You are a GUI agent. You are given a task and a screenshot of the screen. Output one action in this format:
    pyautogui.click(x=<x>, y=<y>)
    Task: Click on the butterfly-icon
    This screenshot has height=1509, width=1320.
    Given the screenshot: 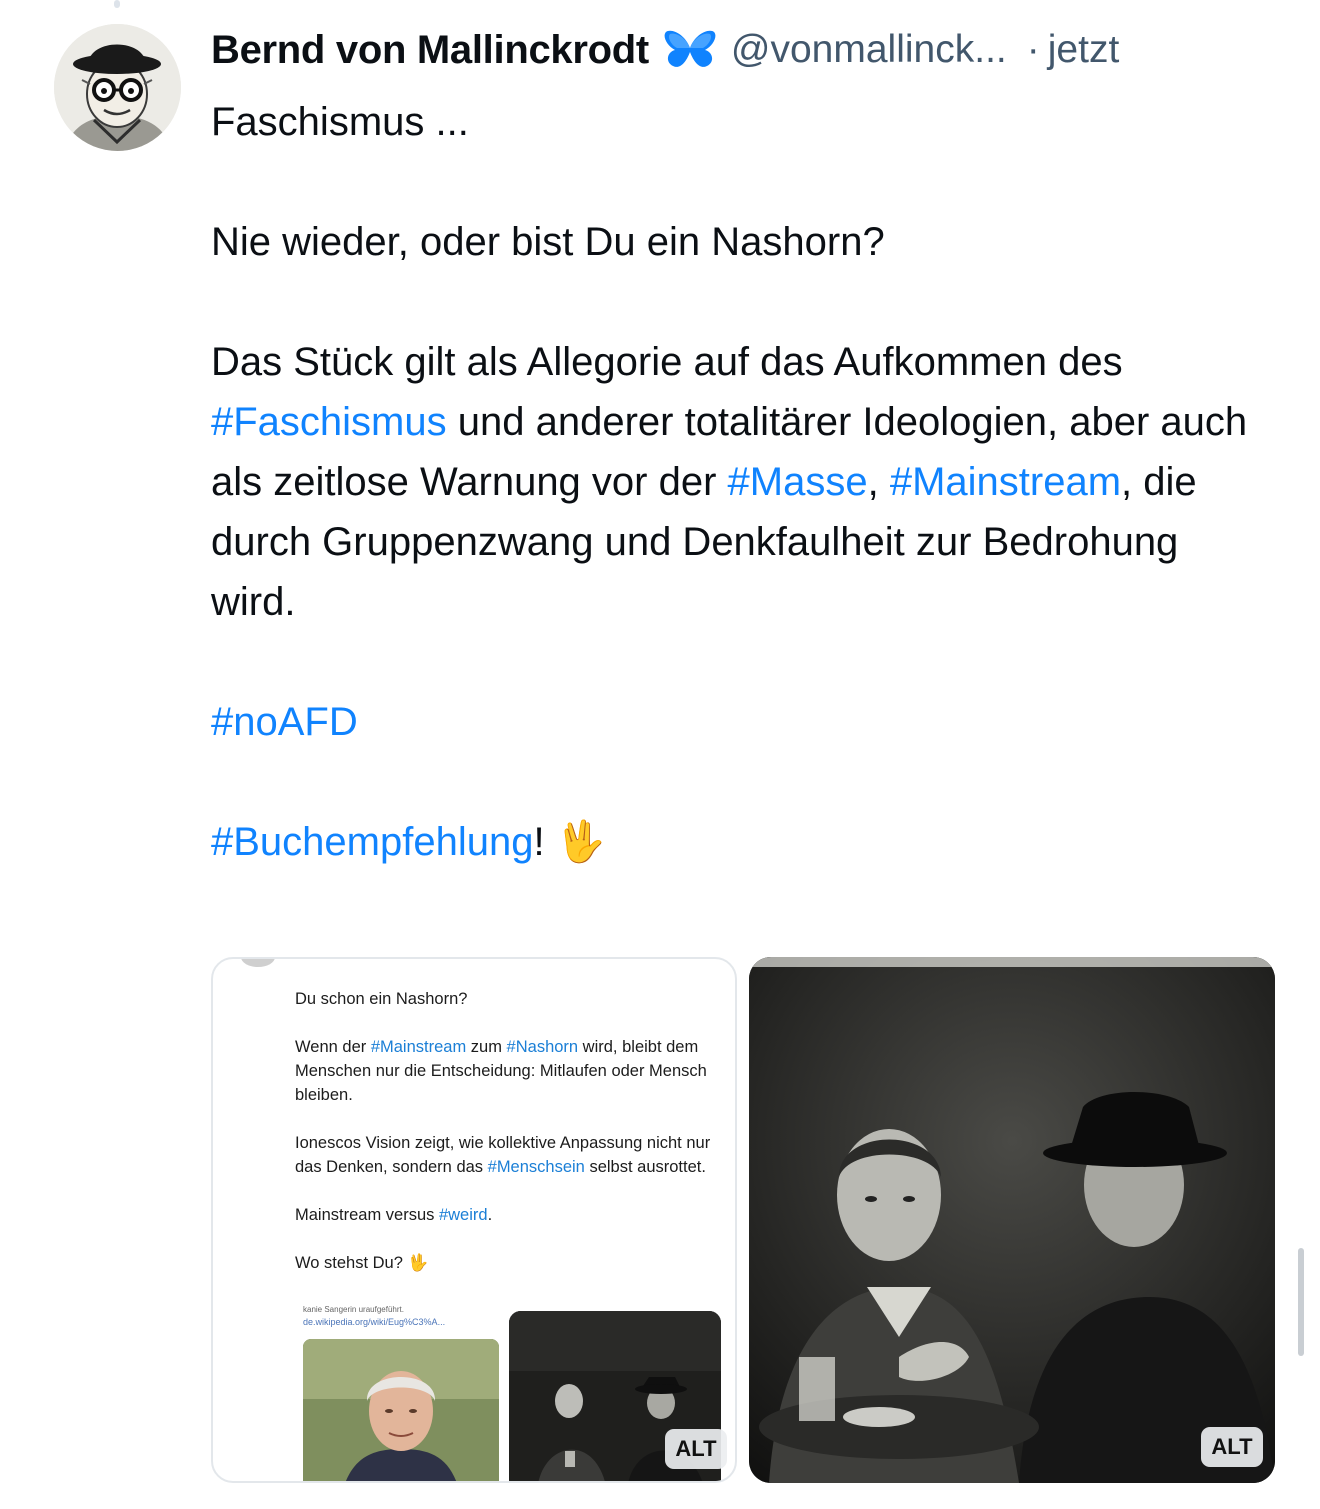 What is the action you would take?
    pyautogui.click(x=690, y=50)
    